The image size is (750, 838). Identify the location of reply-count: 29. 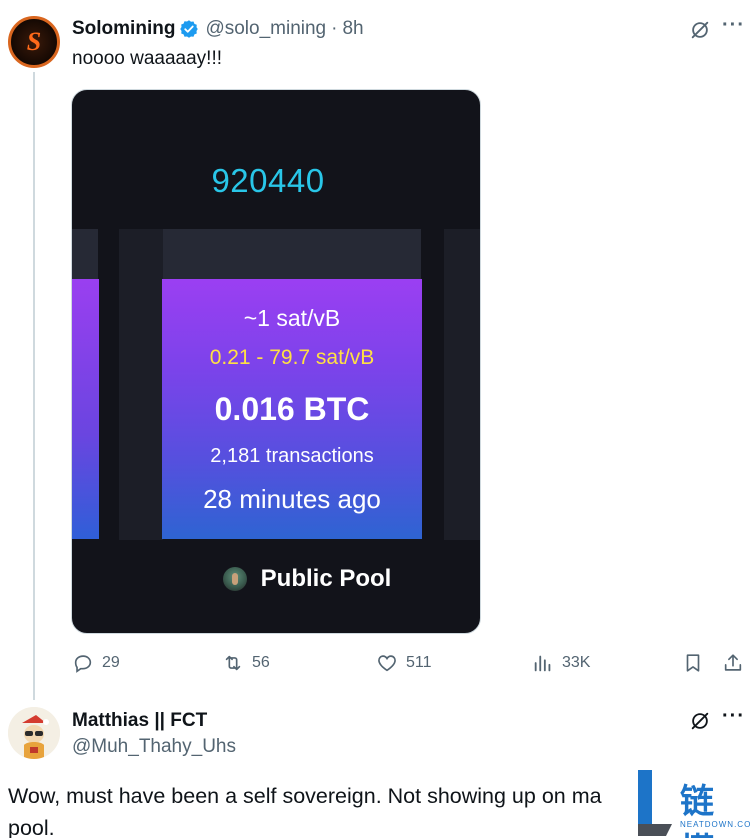
(111, 662).